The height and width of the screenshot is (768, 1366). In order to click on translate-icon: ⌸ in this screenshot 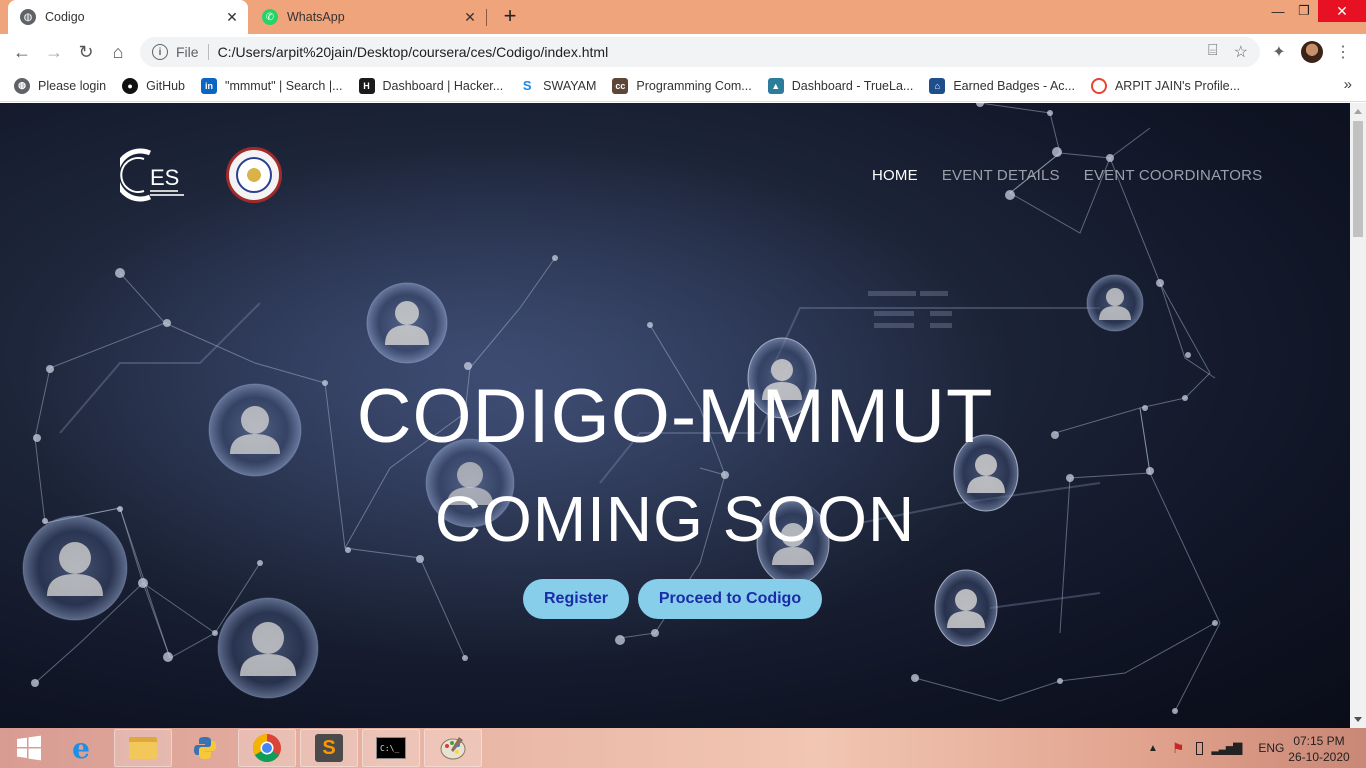, I will do `click(1213, 52)`.